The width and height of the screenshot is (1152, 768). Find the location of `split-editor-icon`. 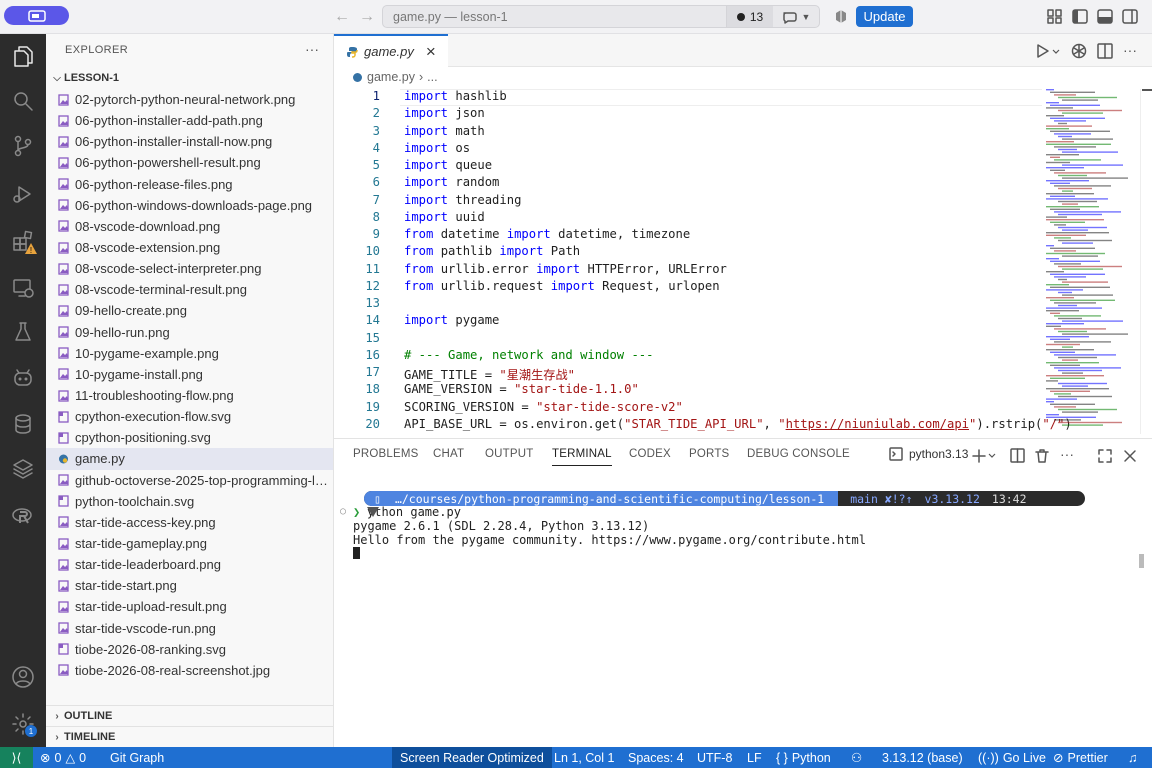

split-editor-icon is located at coordinates (1105, 51).